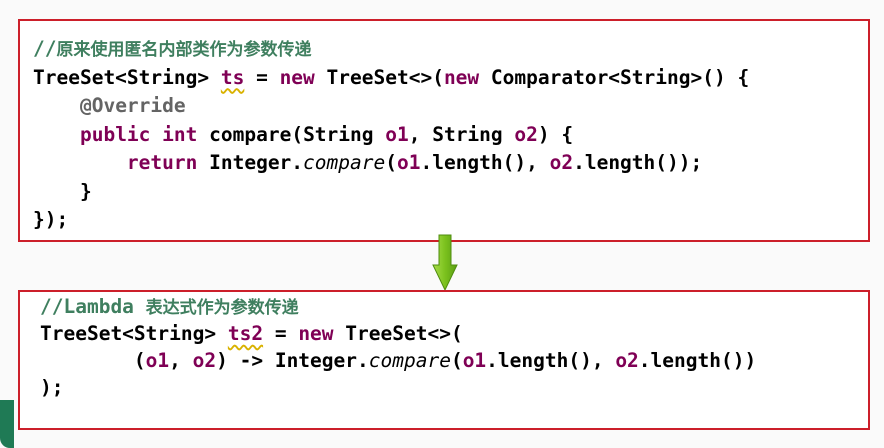  What do you see at coordinates (250, 162) in the screenshot?
I see `code-token: Integer.` at bounding box center [250, 162].